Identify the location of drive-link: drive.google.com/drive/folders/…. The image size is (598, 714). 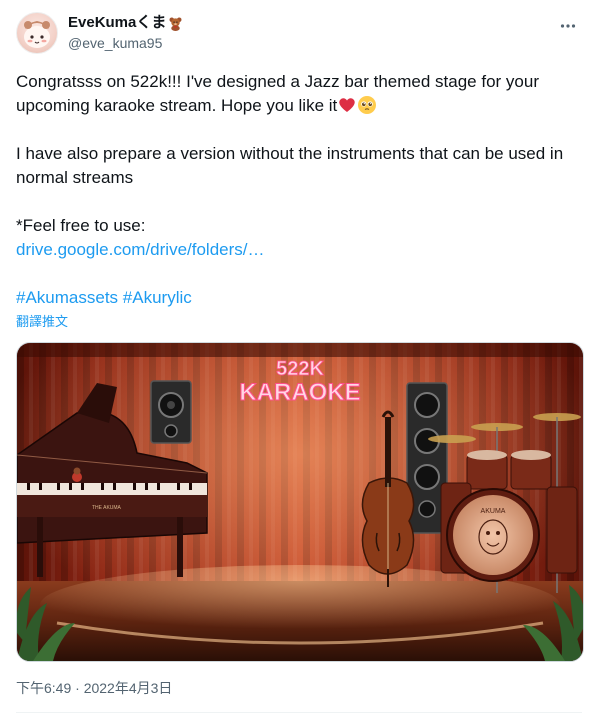
(140, 249).